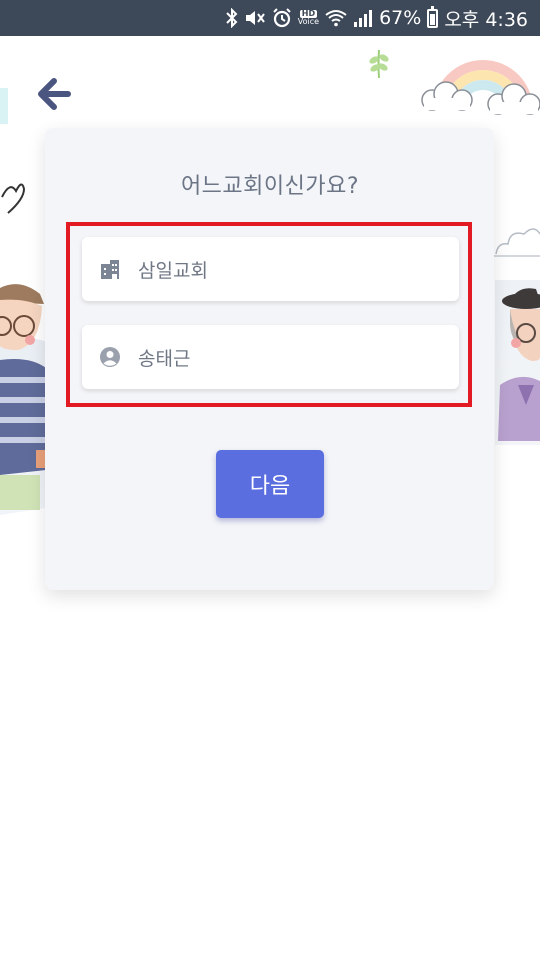 The height and width of the screenshot is (960, 540). I want to click on mute-icon, so click(255, 18).